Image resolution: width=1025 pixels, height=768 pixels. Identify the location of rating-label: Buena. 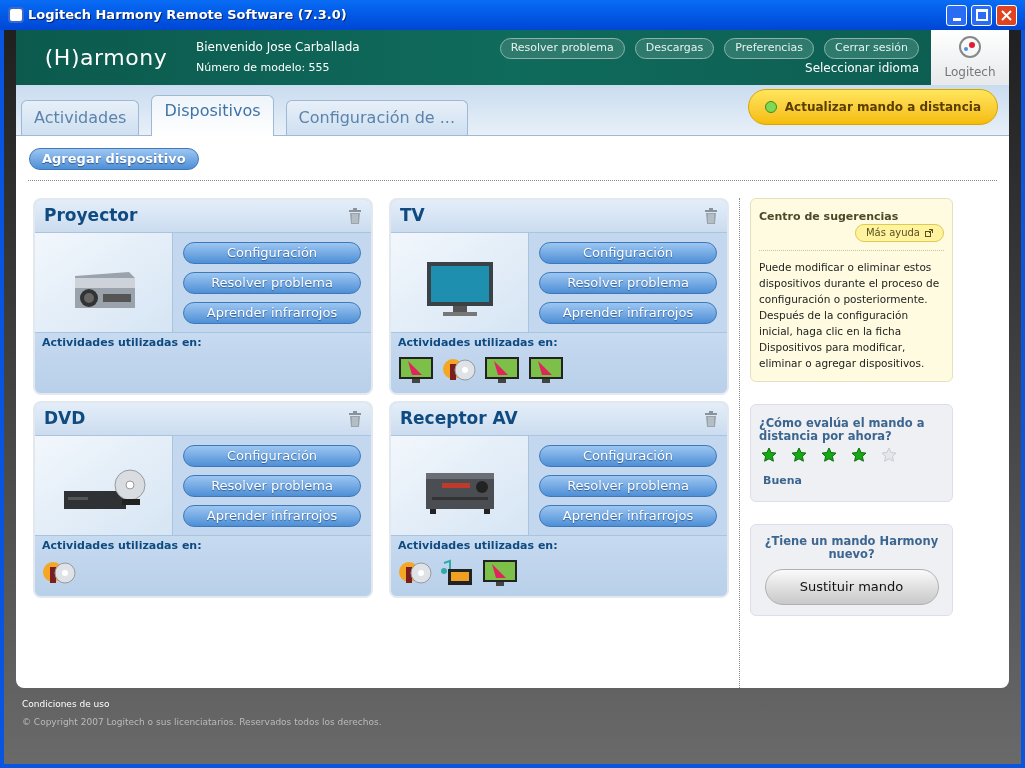
(782, 480).